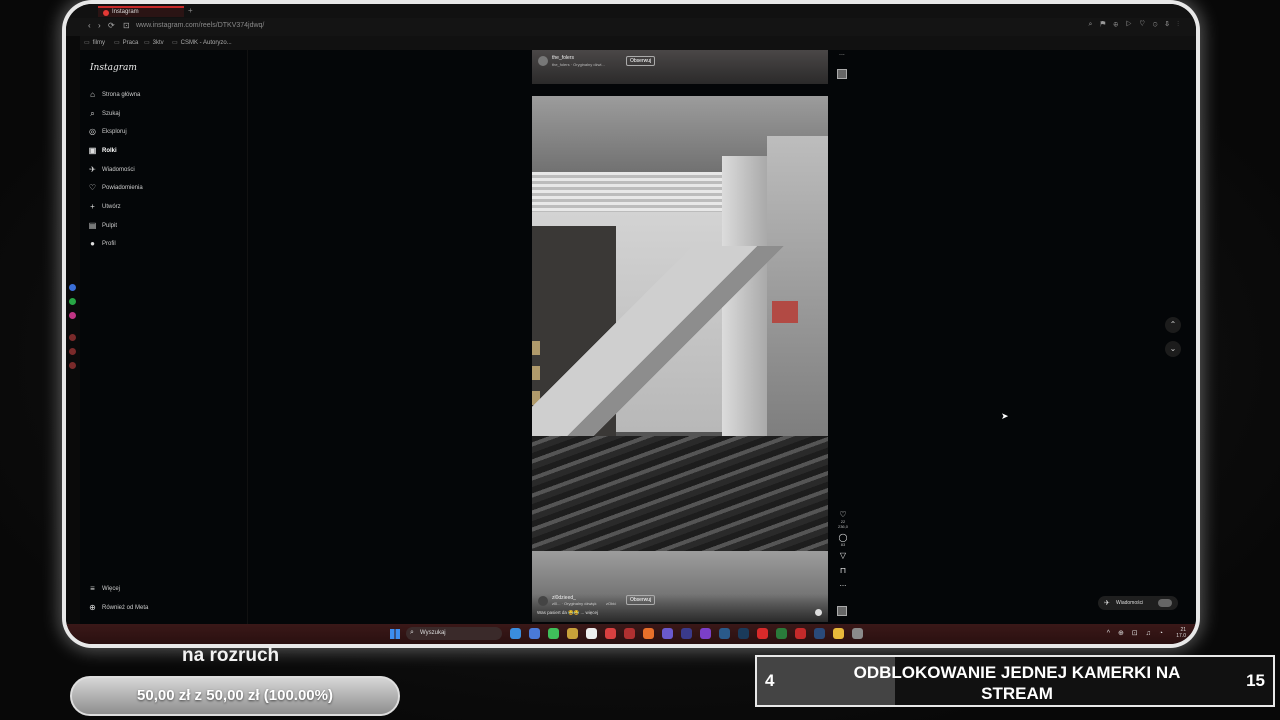 This screenshot has width=1280, height=720. Describe the element at coordinates (843, 570) in the screenshot. I see `save-icon: ⊓` at that location.